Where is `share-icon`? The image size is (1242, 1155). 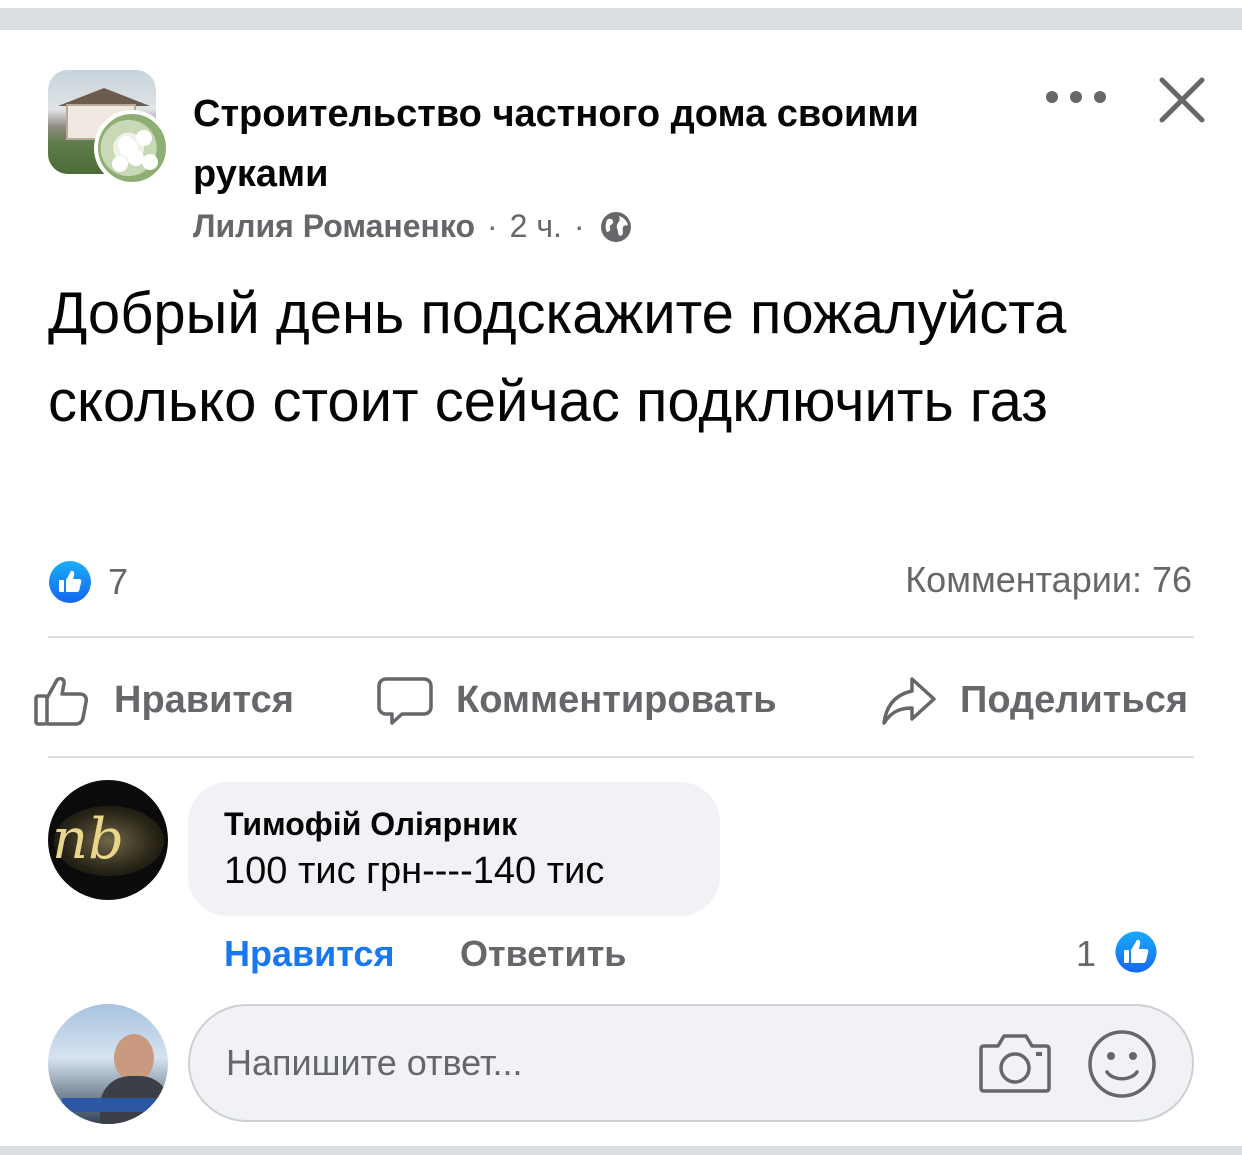
share-icon is located at coordinates (909, 701).